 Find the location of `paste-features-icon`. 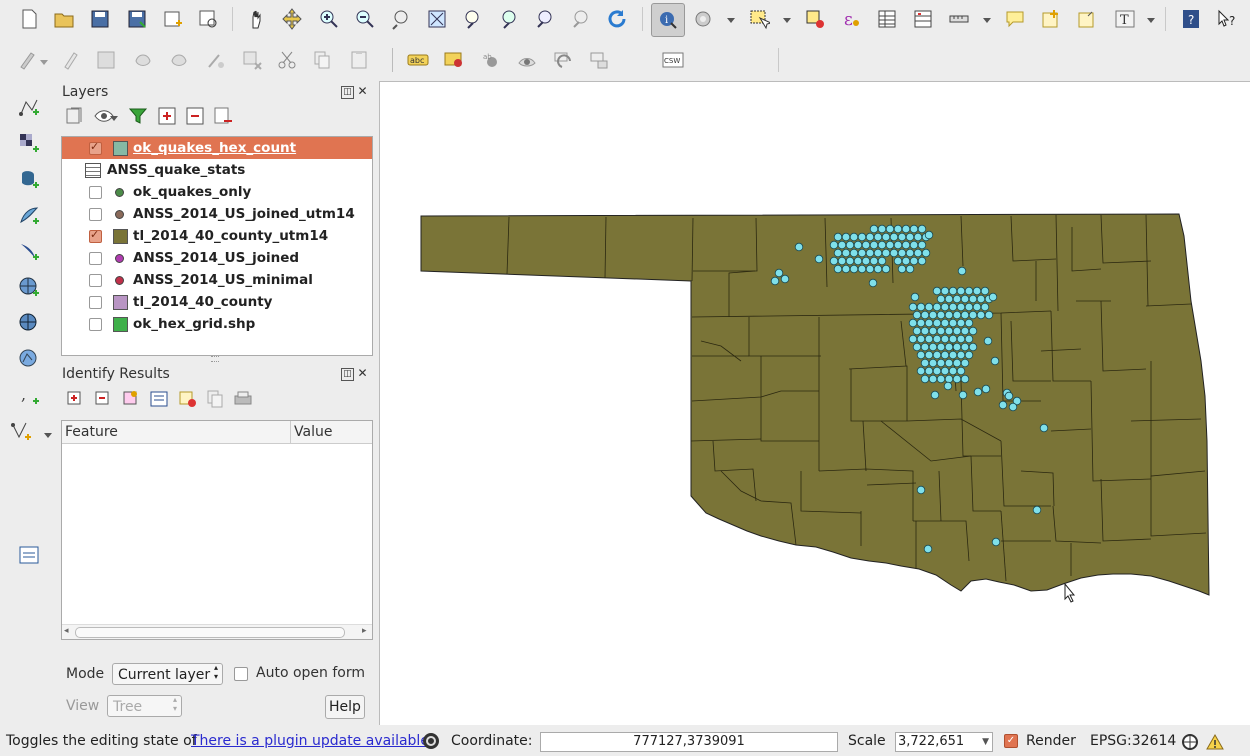

paste-features-icon is located at coordinates (359, 60).